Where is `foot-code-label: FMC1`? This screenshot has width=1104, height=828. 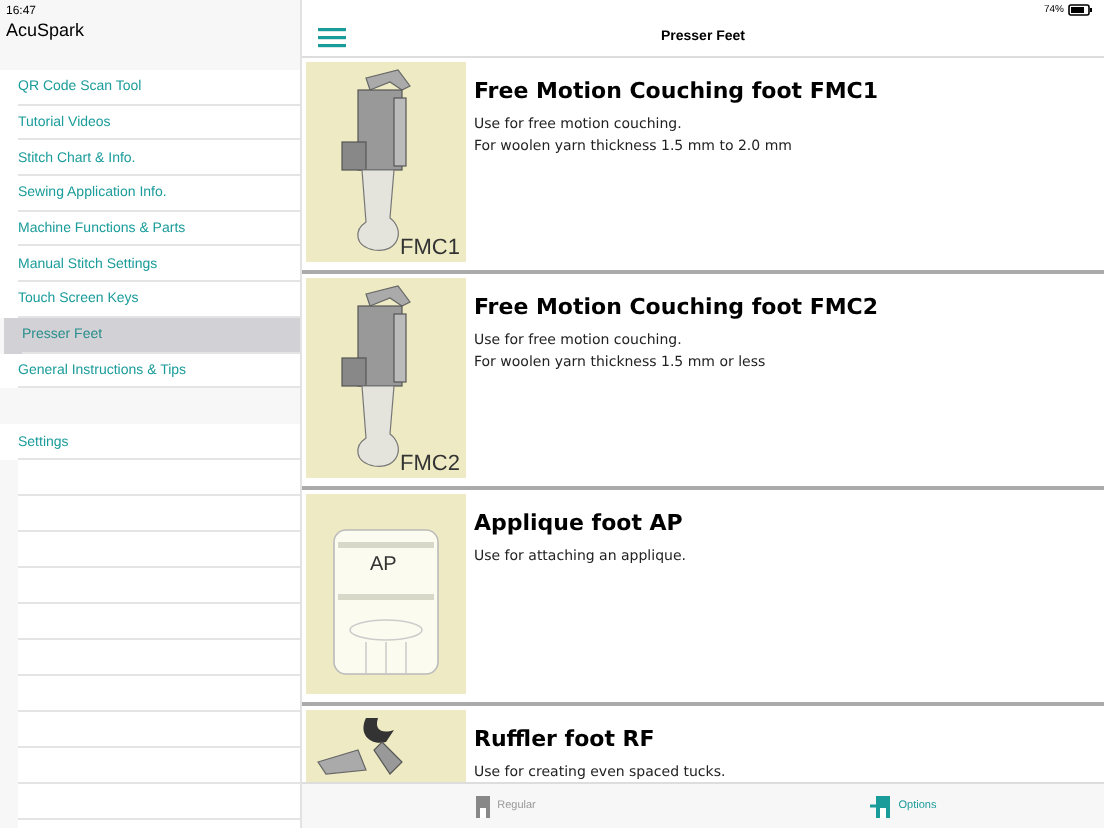
foot-code-label: FMC1 is located at coordinates (430, 248).